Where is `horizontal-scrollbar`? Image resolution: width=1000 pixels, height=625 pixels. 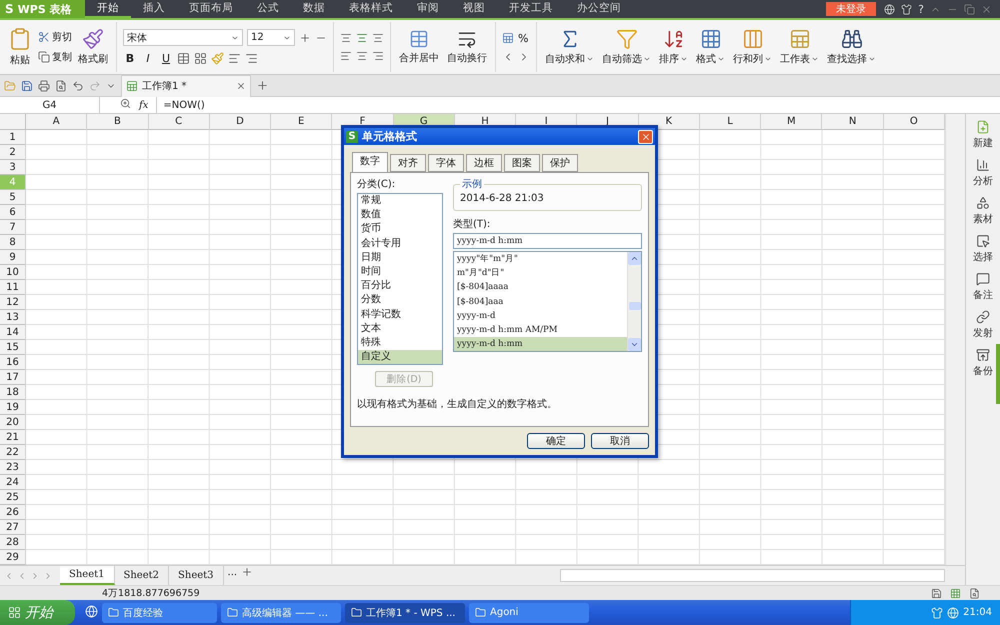
horizontal-scrollbar is located at coordinates (752, 575).